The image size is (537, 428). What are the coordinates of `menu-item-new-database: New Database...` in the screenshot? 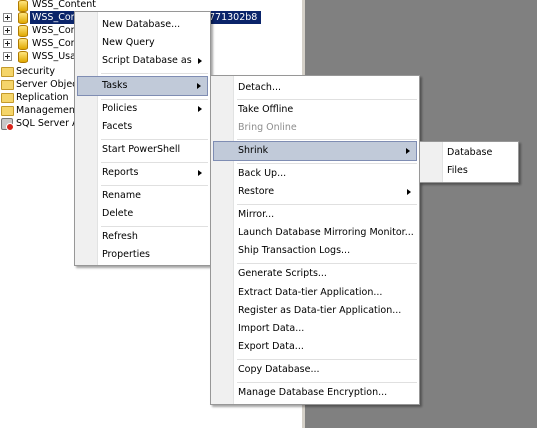 It's located at (142, 25).